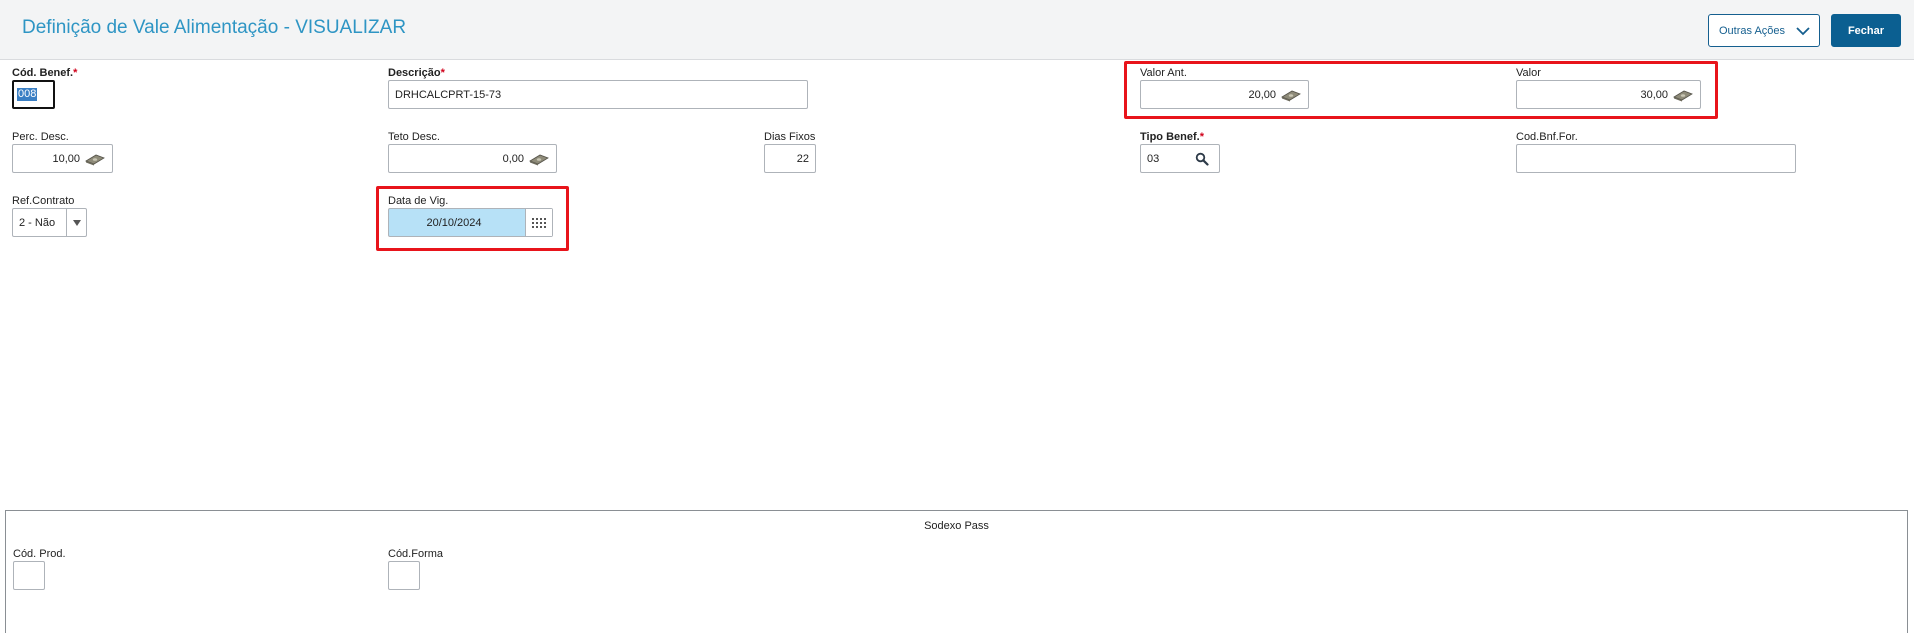  I want to click on calendar-icon, so click(539, 222).